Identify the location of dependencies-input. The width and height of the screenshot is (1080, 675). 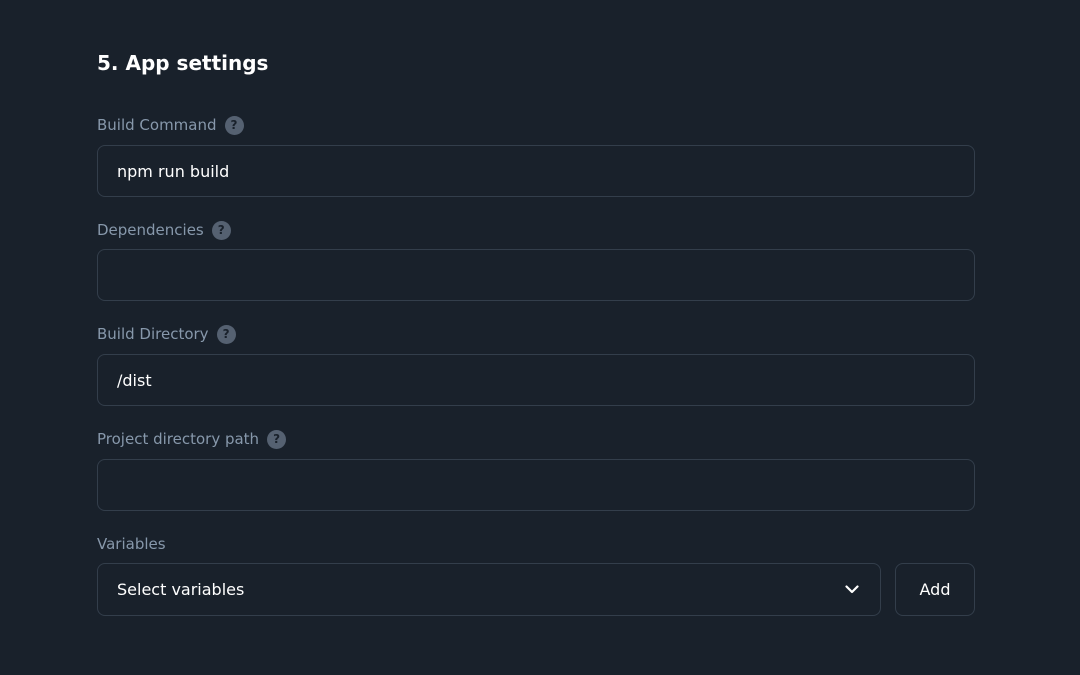
(536, 275).